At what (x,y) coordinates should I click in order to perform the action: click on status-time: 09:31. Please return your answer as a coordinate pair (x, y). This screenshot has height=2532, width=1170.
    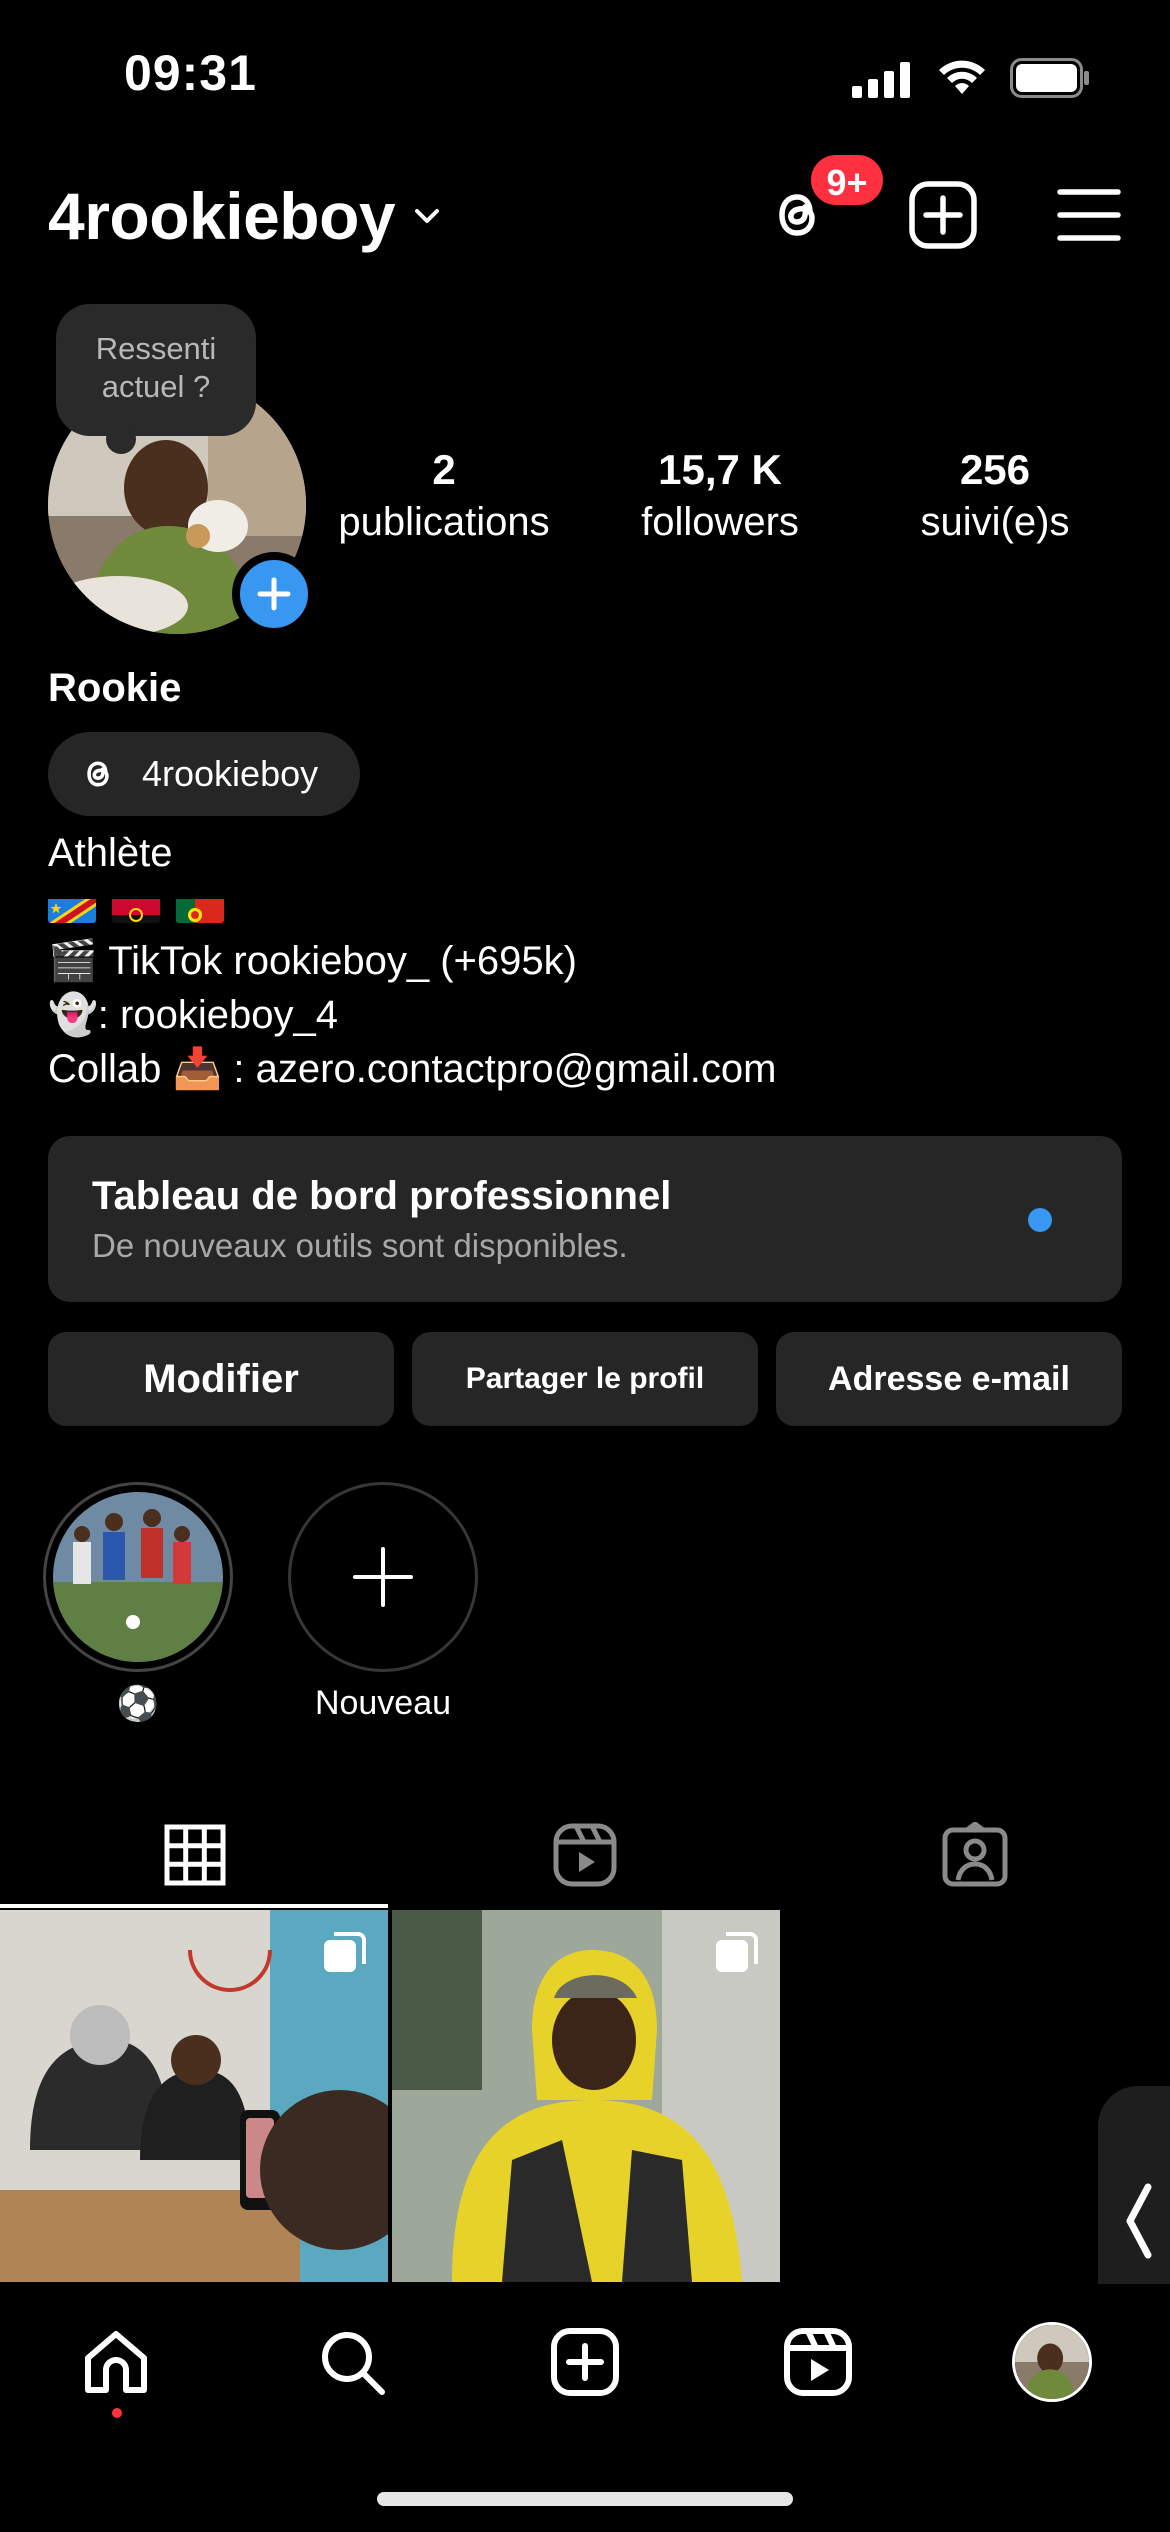
    Looking at the image, I should click on (190, 73).